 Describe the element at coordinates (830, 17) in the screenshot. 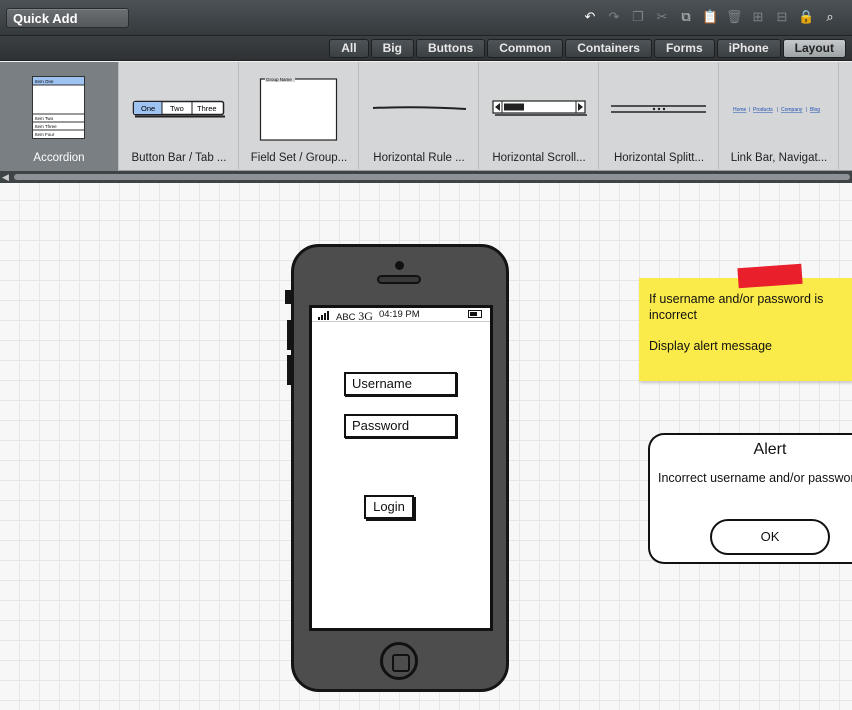

I see `search-icon: ⌕` at that location.